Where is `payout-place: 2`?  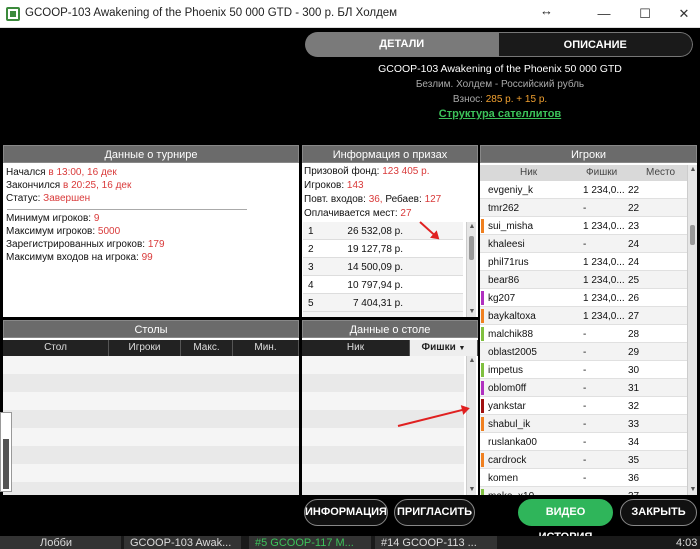
payout-place: 2 is located at coordinates (311, 249).